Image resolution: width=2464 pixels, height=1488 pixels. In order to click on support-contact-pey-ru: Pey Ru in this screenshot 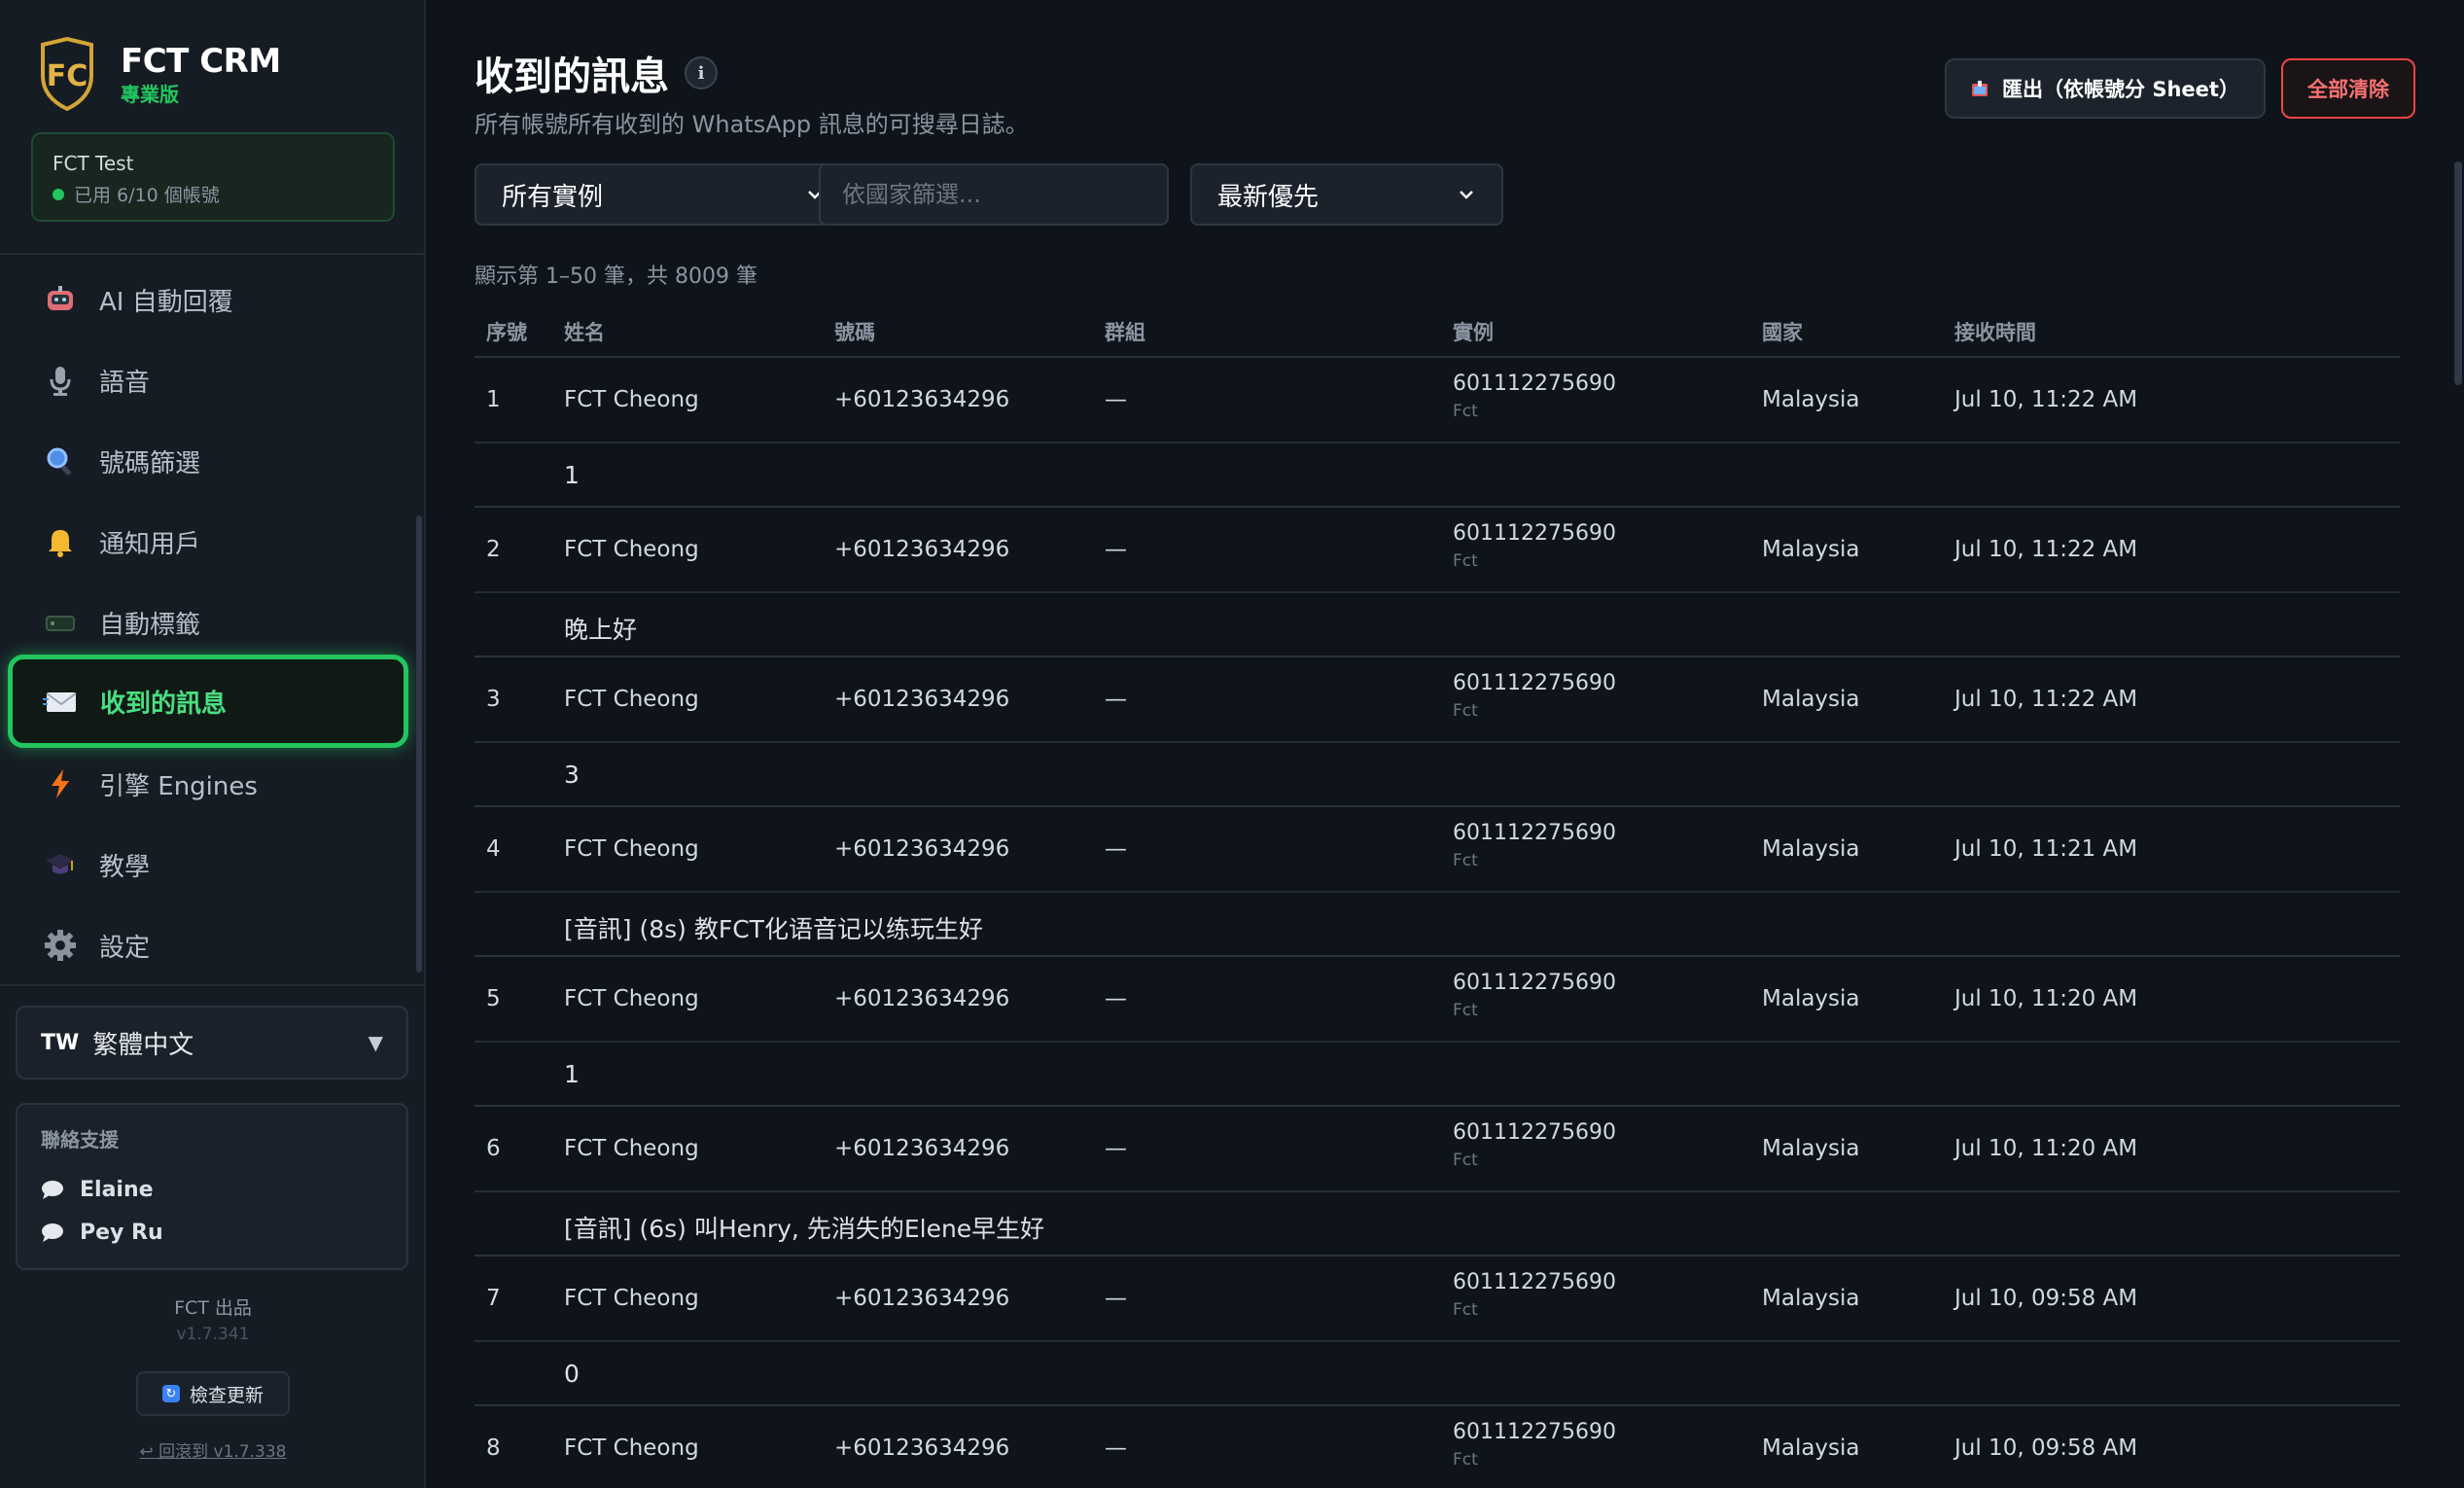, I will do `click(212, 1232)`.